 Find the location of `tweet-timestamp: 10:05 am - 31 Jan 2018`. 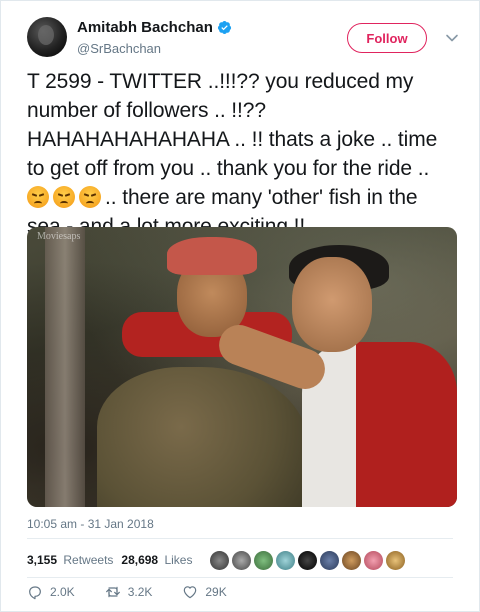

tweet-timestamp: 10:05 am - 31 Jan 2018 is located at coordinates (90, 524).